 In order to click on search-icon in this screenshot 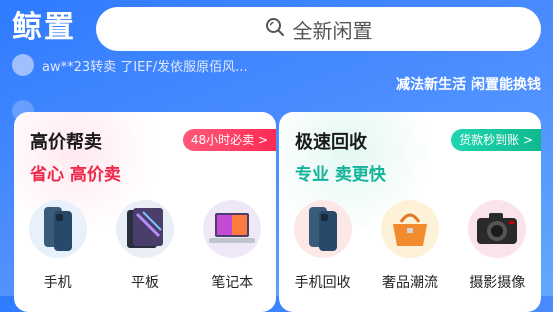, I will do `click(275, 29)`.